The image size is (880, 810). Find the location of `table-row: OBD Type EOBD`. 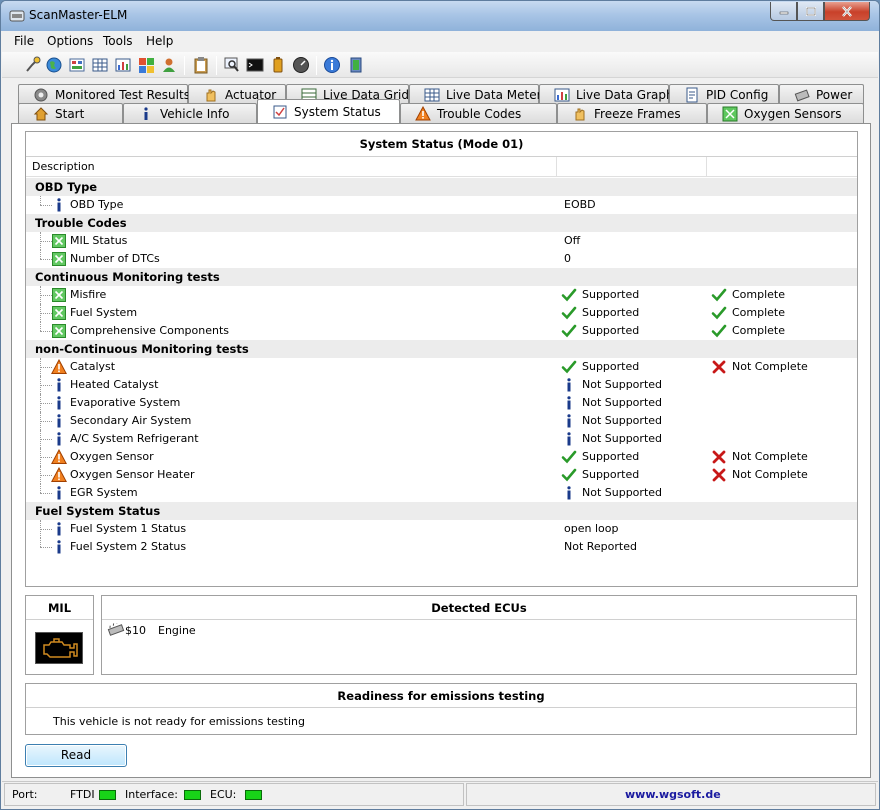

table-row: OBD Type EOBD is located at coordinates (441, 205).